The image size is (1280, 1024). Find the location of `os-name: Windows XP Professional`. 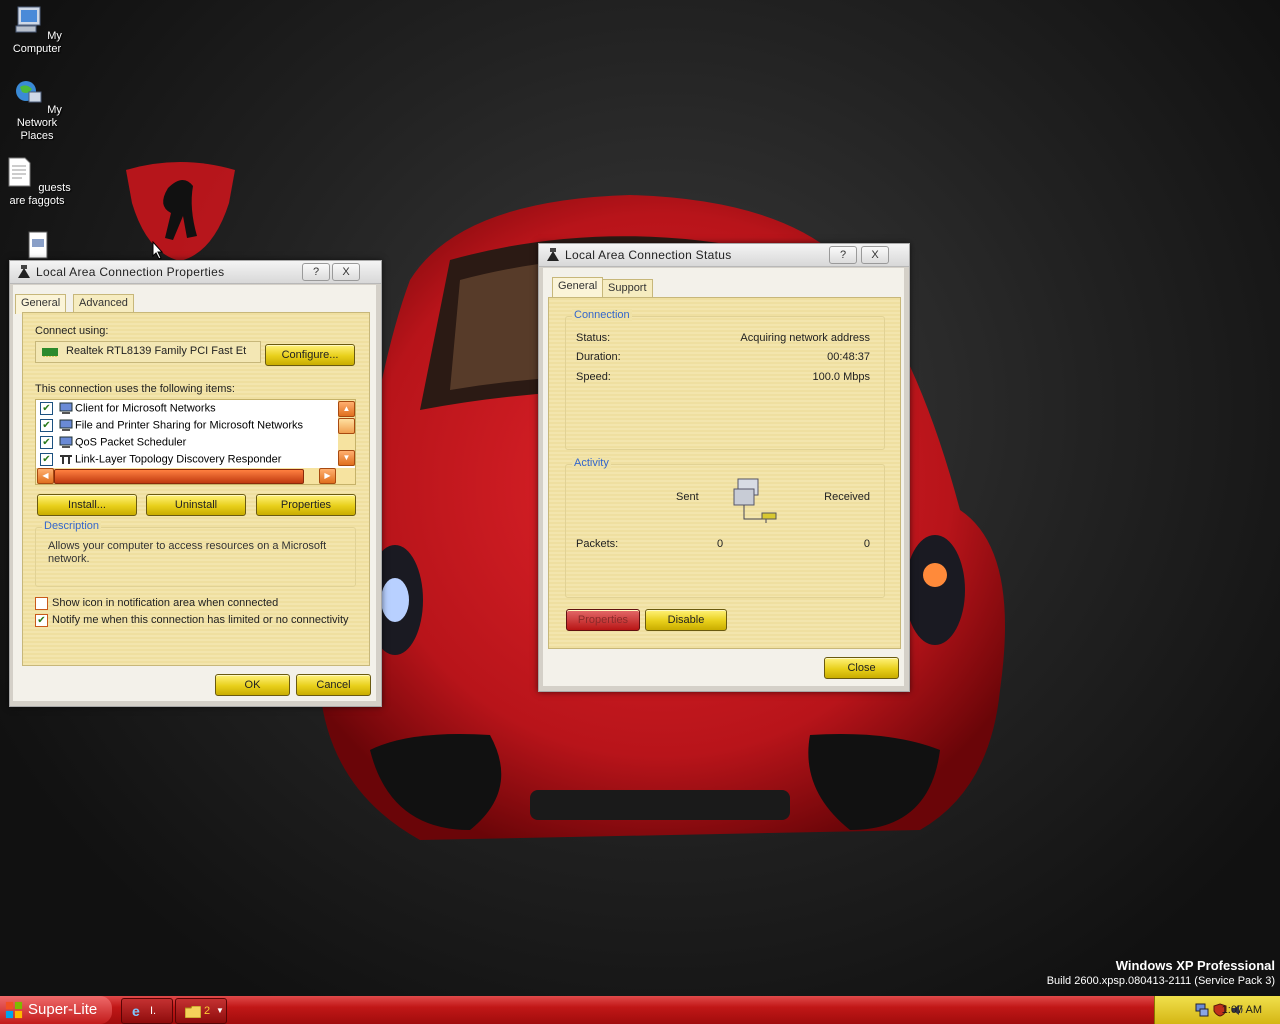

os-name: Windows XP Professional is located at coordinates (1195, 965).